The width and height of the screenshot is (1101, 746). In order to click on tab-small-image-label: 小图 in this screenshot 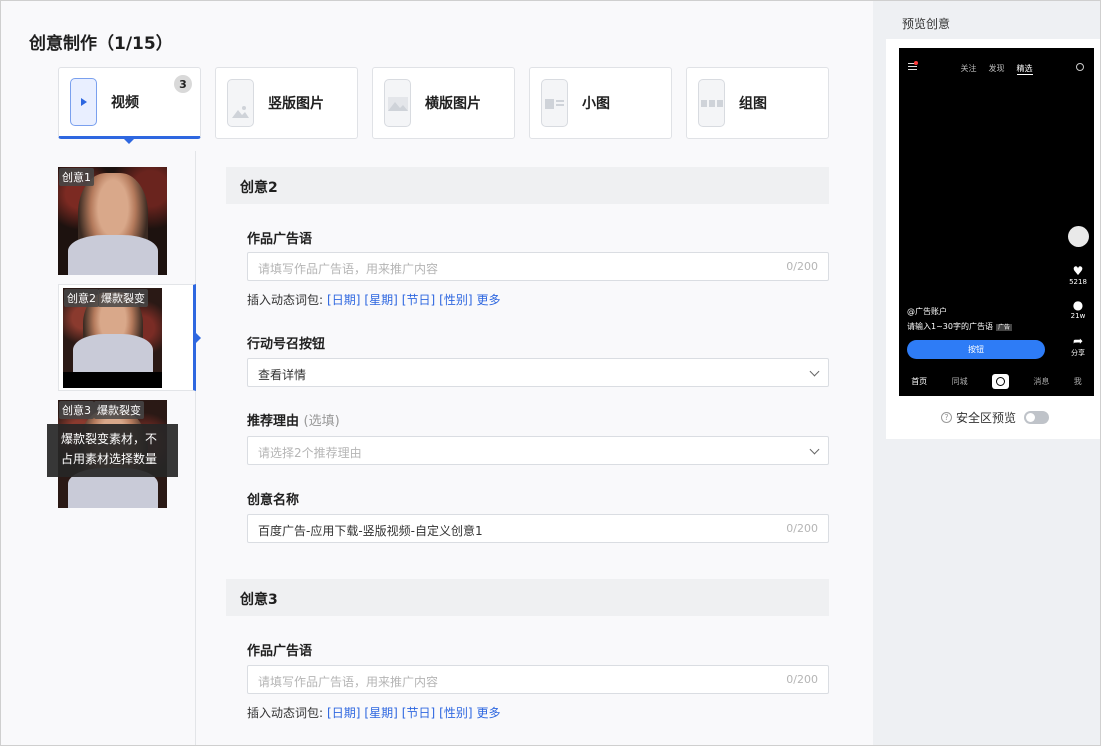, I will do `click(596, 104)`.